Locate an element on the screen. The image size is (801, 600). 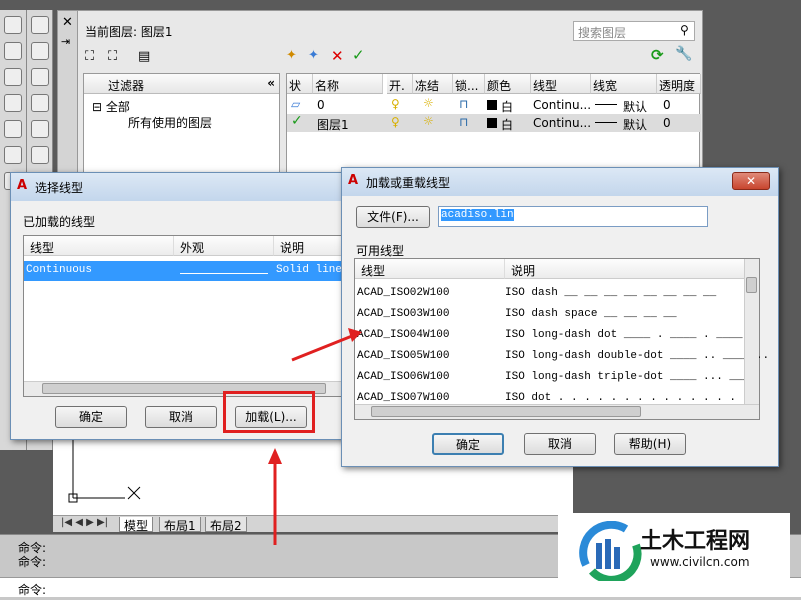
watermark-url: www.civilcn.com is located at coordinates (700, 562).